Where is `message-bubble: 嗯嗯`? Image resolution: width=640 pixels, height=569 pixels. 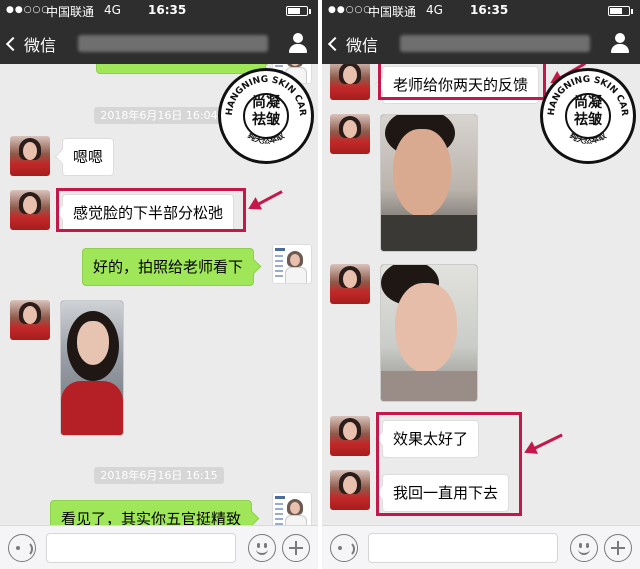
message-bubble: 嗯嗯 is located at coordinates (88, 157).